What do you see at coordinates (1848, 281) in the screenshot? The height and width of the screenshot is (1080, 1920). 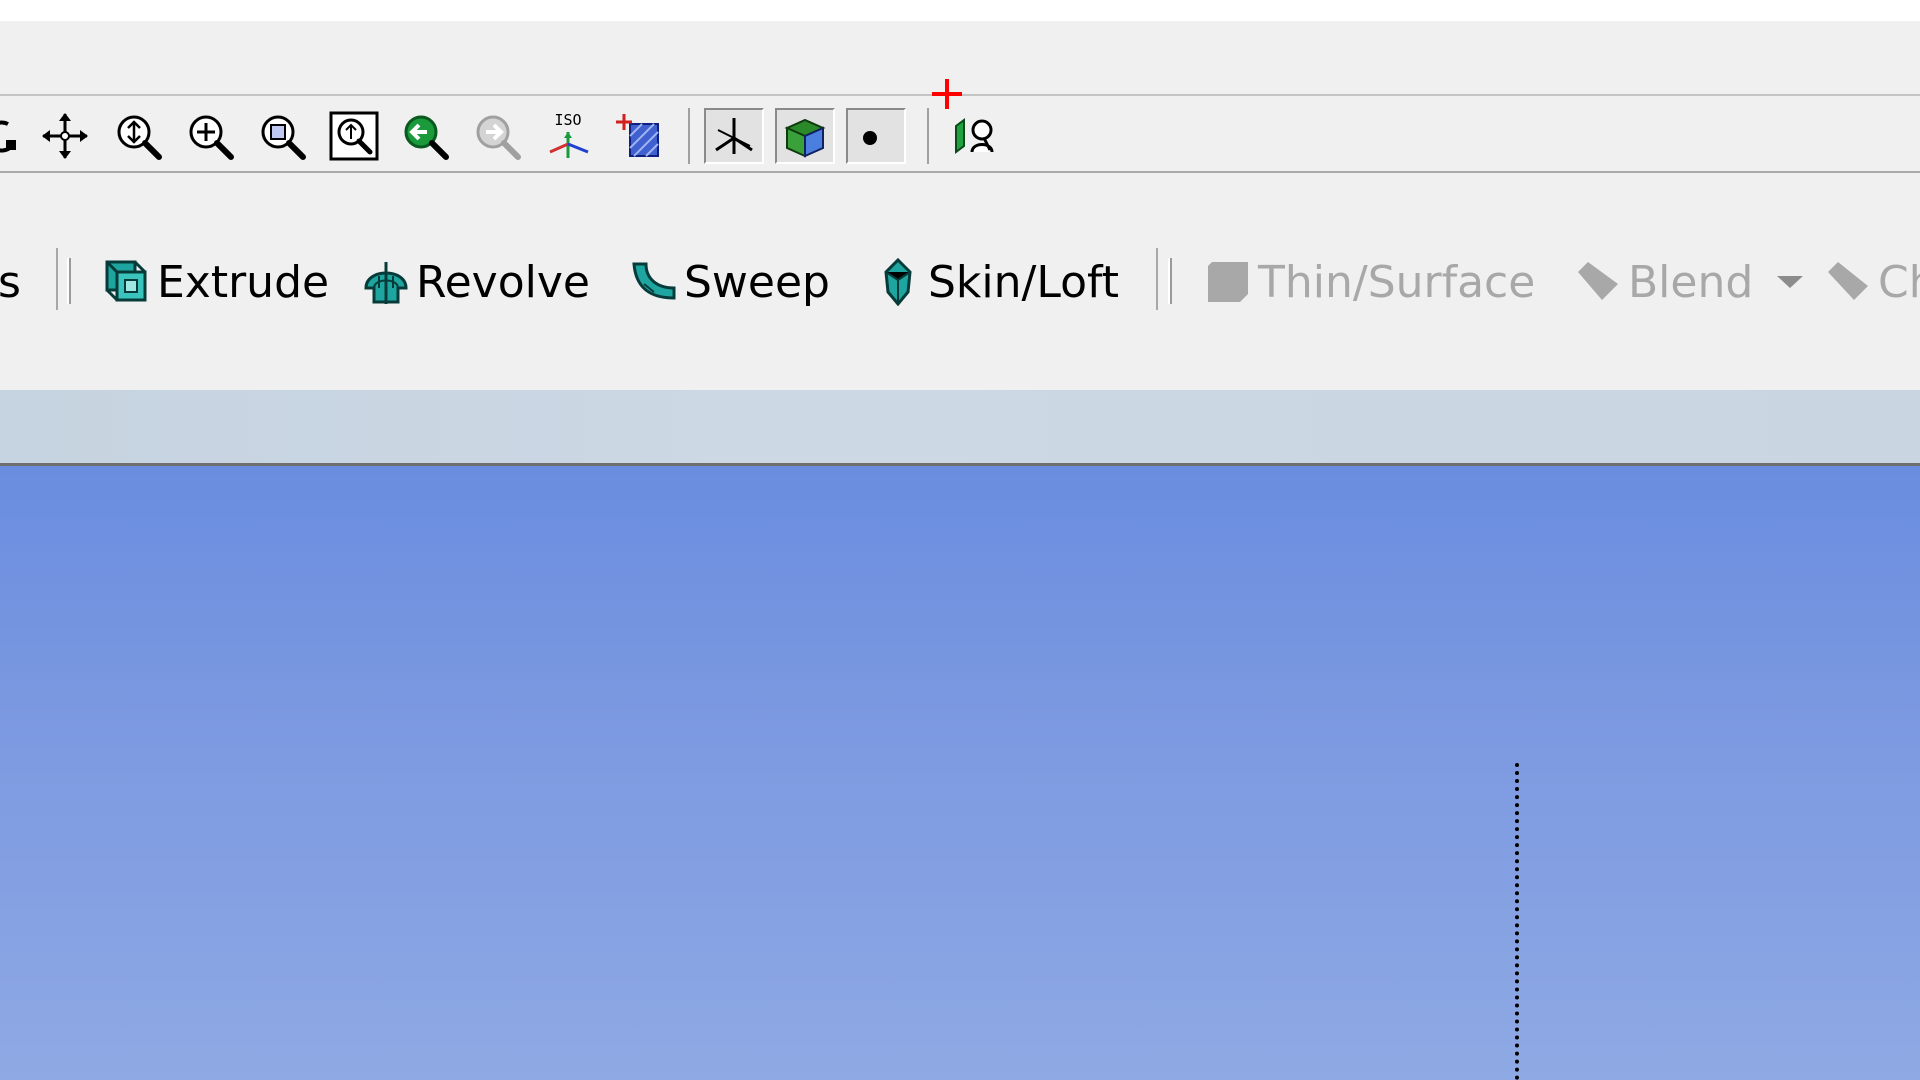 I see `chamfer-icon` at bounding box center [1848, 281].